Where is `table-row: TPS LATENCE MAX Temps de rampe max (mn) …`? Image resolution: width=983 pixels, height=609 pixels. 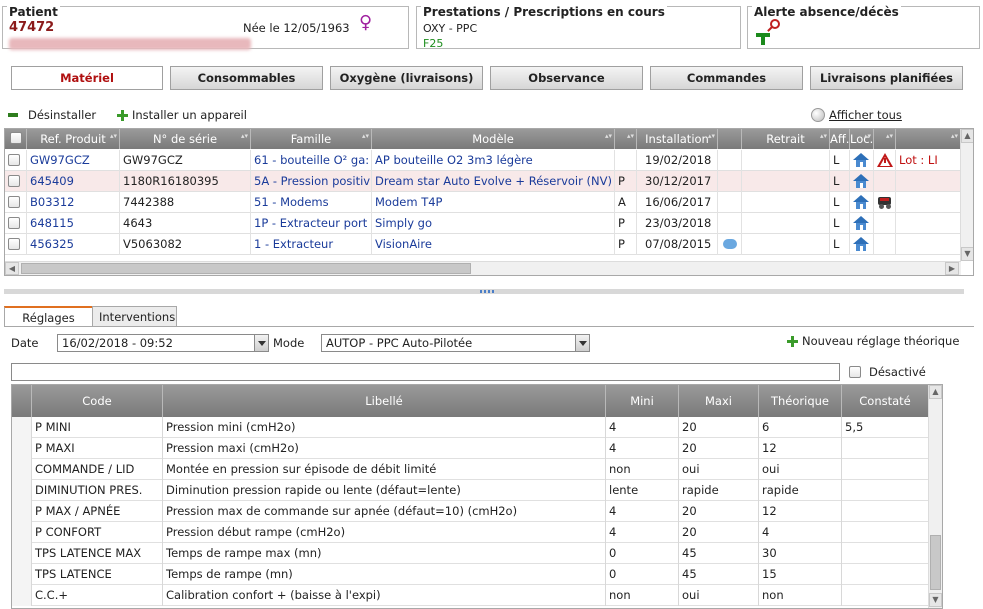
table-row: TPS LATENCE MAX Temps de rampe max (mn) … is located at coordinates (470, 553).